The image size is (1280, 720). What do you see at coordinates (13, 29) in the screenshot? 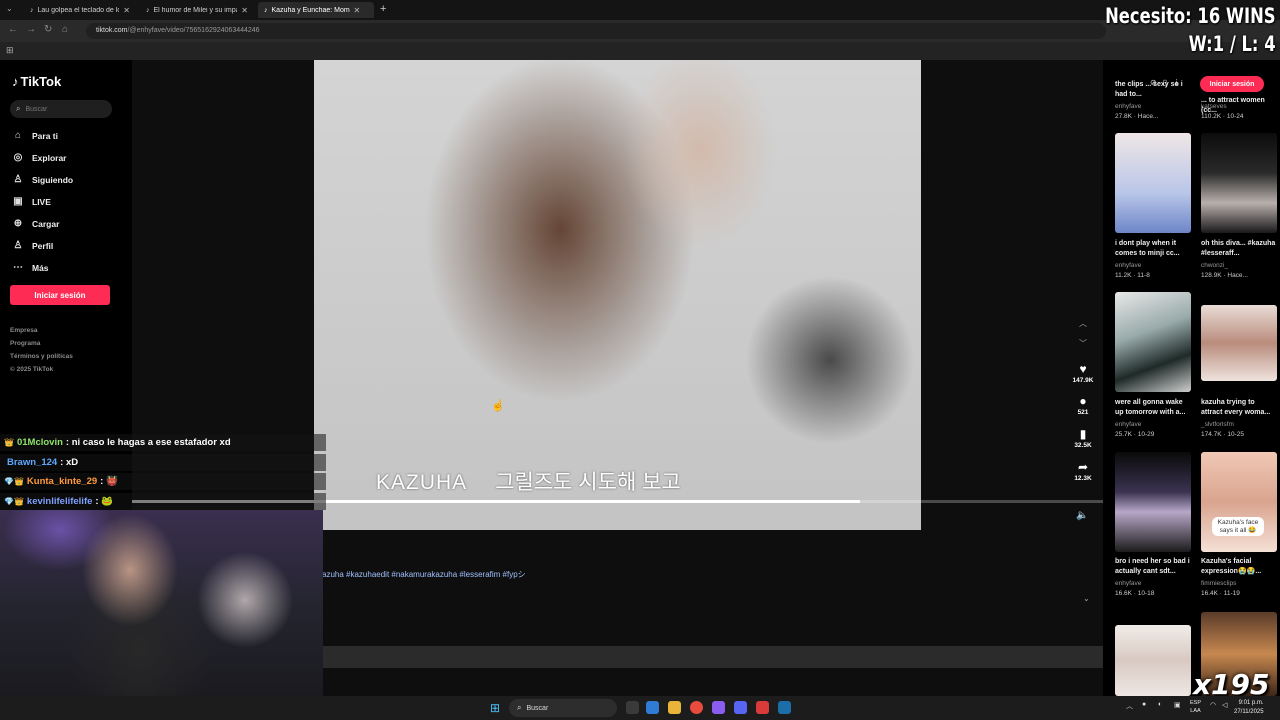
I see `back-icon: ←` at bounding box center [13, 29].